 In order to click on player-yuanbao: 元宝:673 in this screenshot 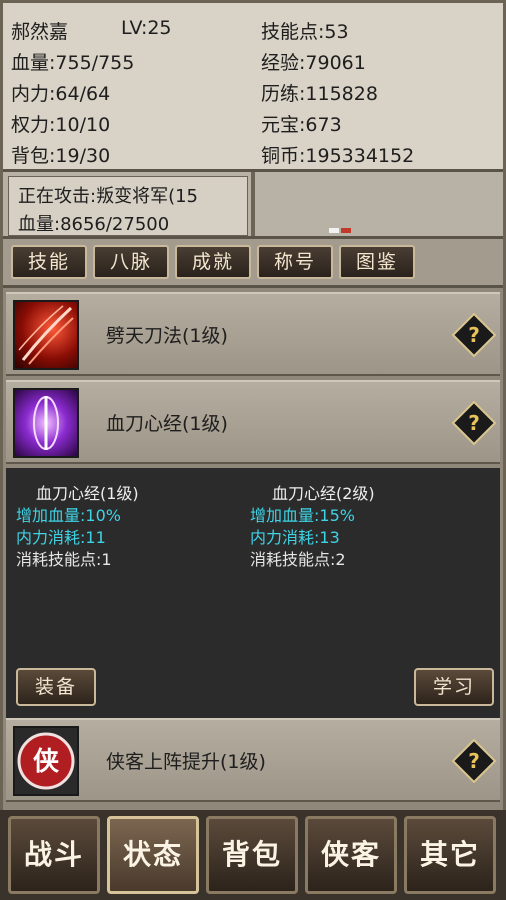, I will do `click(301, 125)`.